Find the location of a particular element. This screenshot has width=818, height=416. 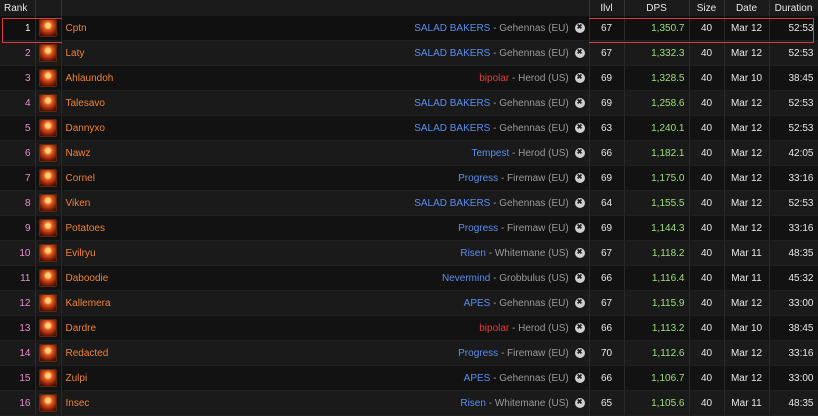

player-name-link: Redacted is located at coordinates (87, 353).